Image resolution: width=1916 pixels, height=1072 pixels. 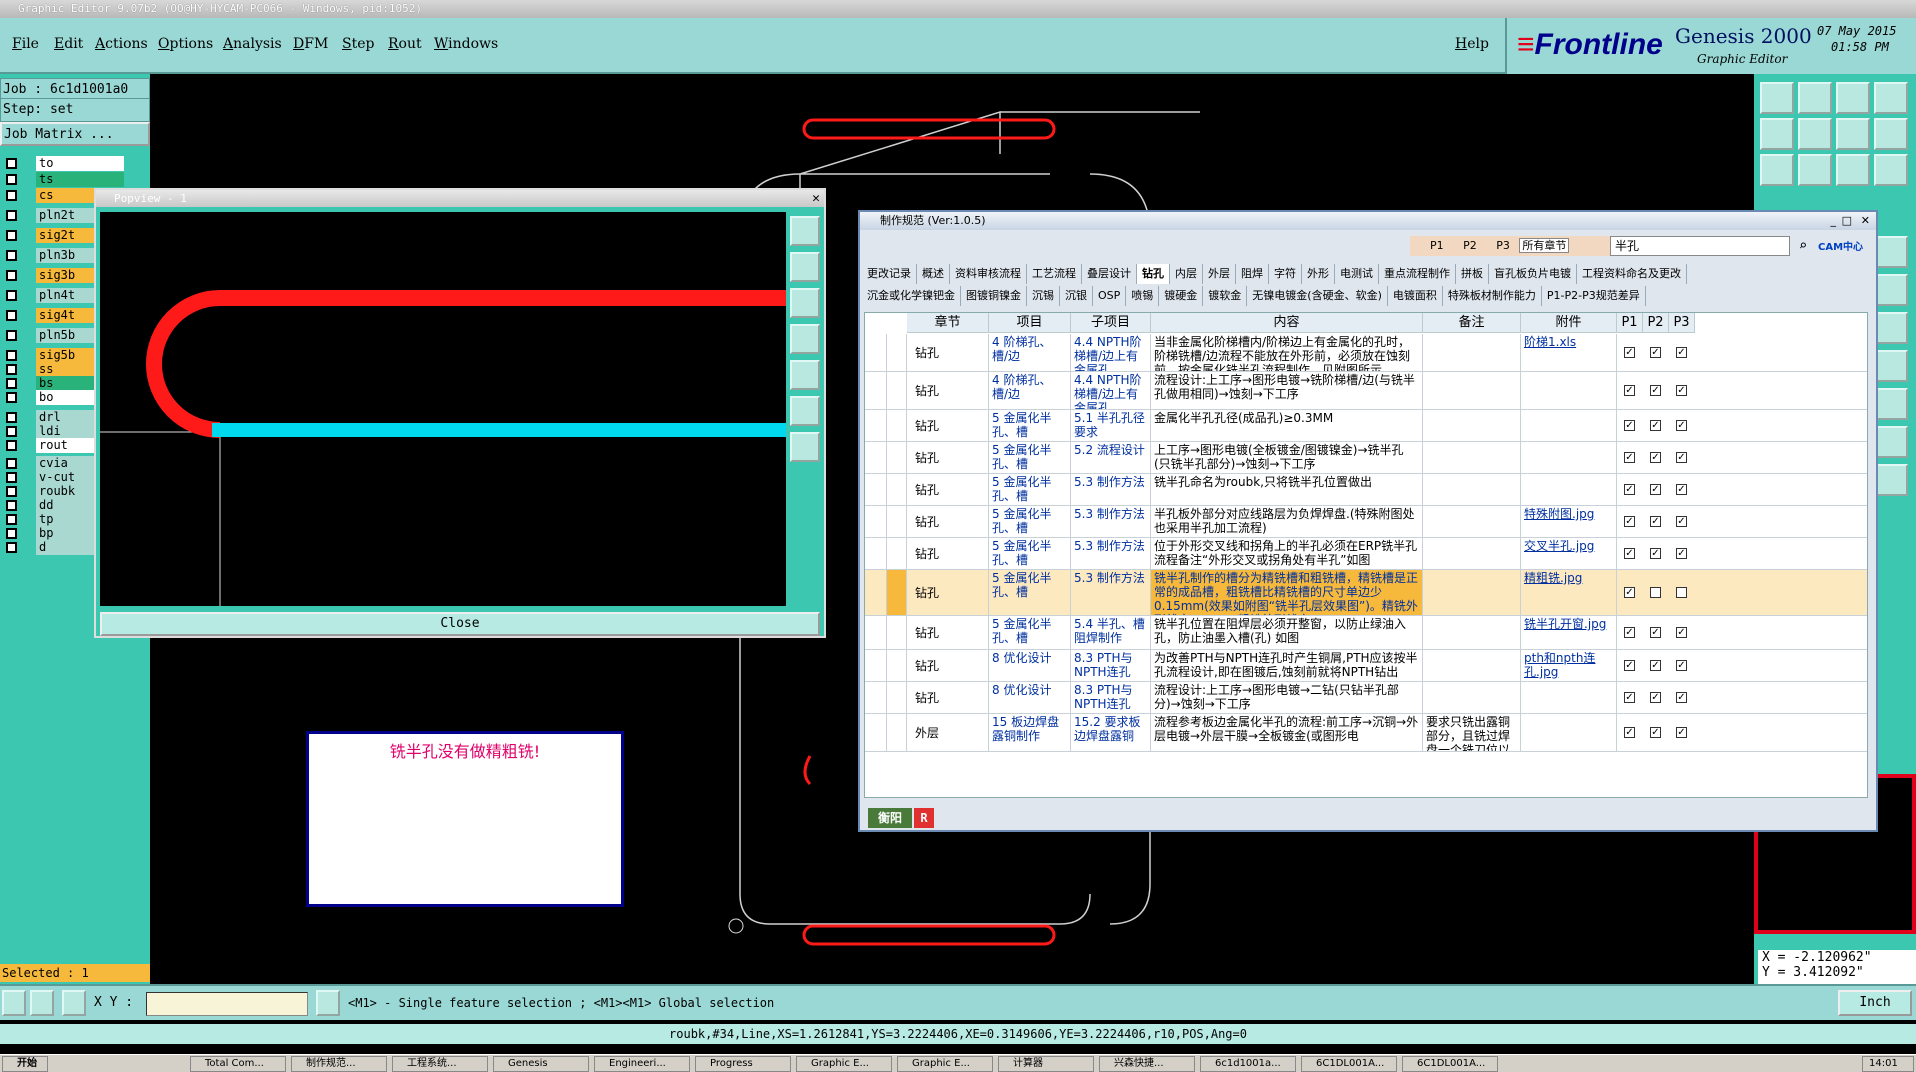 What do you see at coordinates (1891, 170) in the screenshot?
I see `tool-help-icon` at bounding box center [1891, 170].